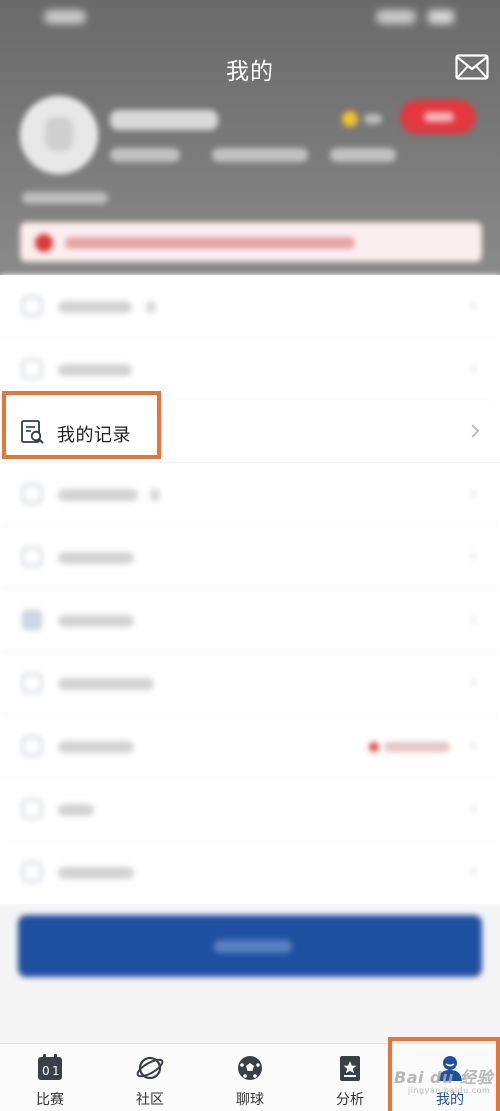 This screenshot has width=500, height=1111. Describe the element at coordinates (250, 432) in the screenshot. I see `menu-item-my-records: 我的记录` at that location.